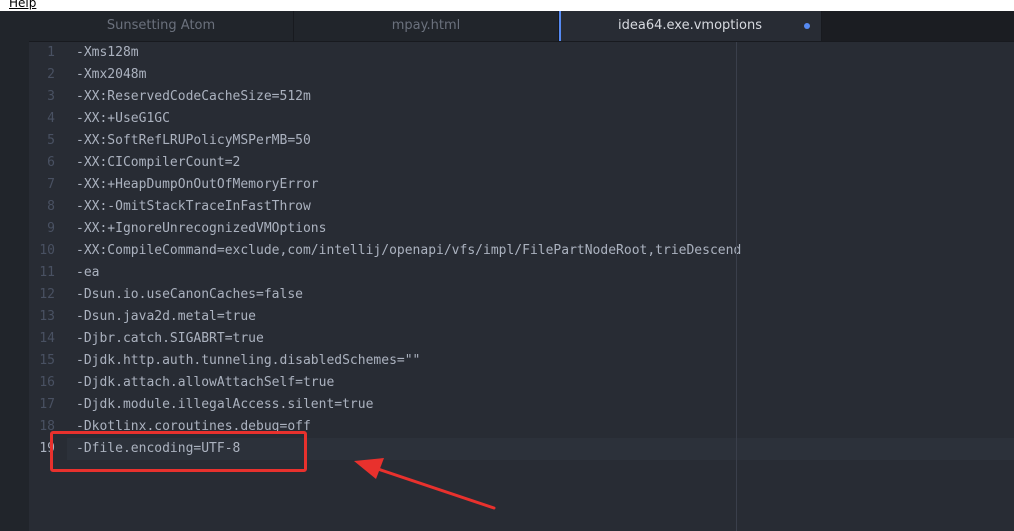  What do you see at coordinates (193, 97) in the screenshot?
I see `code-line: -XX:ReservedCodeCacheSize=512m` at bounding box center [193, 97].